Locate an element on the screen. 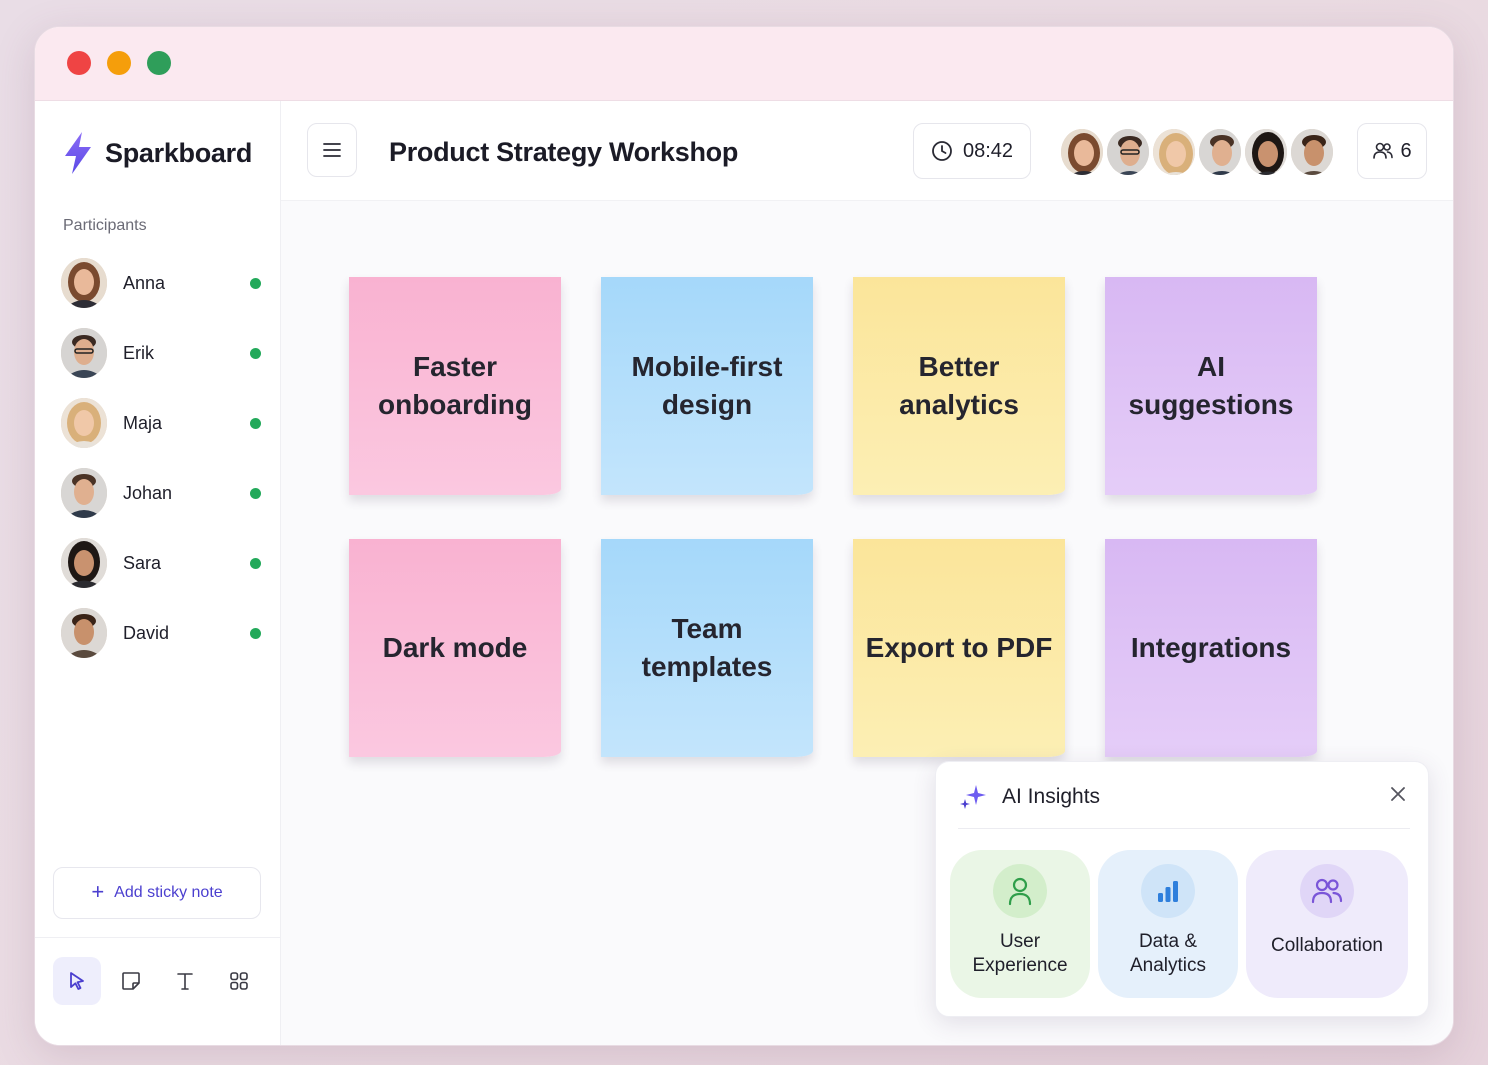 This screenshot has height=1065, width=1488. participant-maja: Maja is located at coordinates (161, 423).